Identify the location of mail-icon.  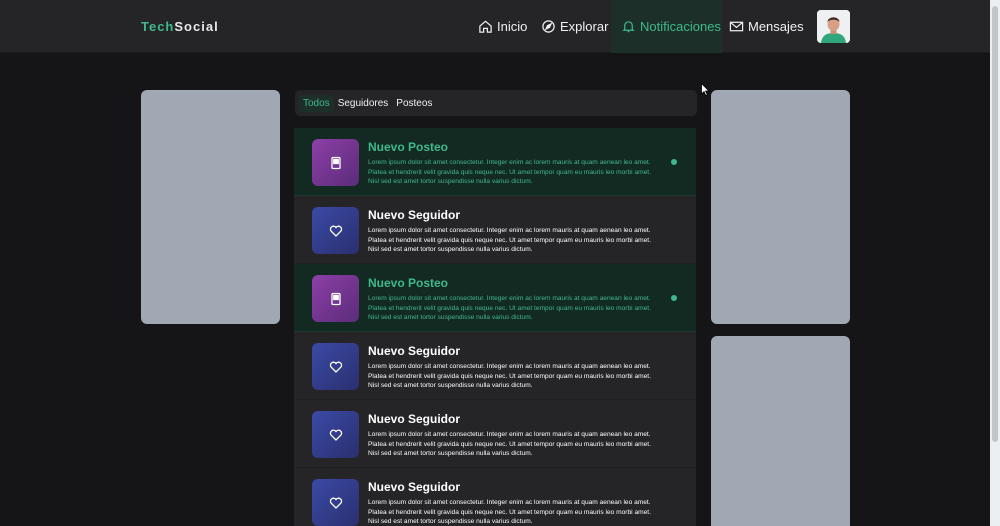
(736, 26).